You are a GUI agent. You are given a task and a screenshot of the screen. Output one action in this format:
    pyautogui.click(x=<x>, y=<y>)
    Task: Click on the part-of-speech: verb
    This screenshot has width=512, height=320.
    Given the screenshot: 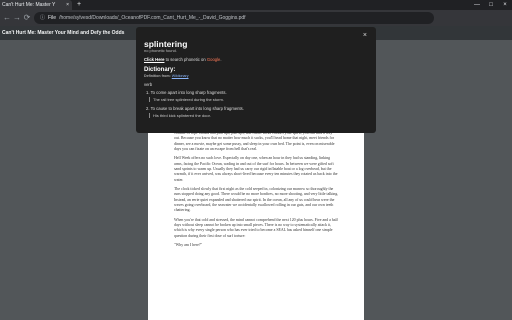 What is the action you would take?
    pyautogui.click(x=148, y=84)
    